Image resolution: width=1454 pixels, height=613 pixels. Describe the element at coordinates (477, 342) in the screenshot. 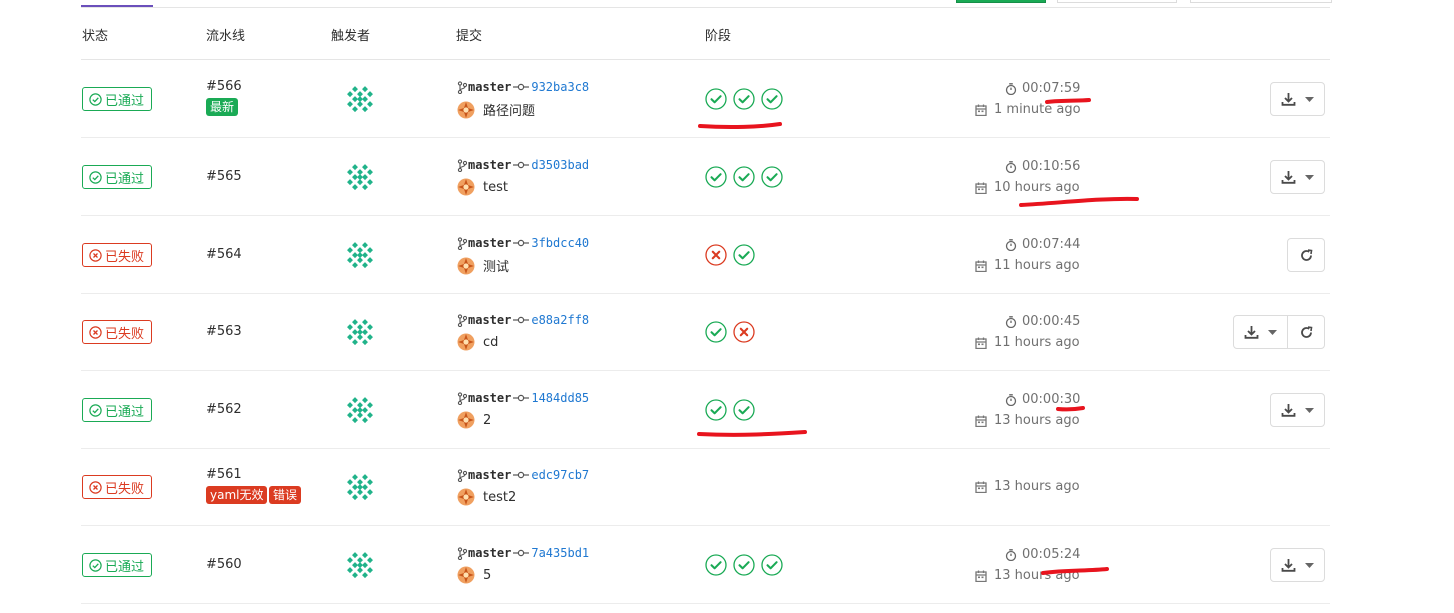

I see `commit-message: cd` at that location.